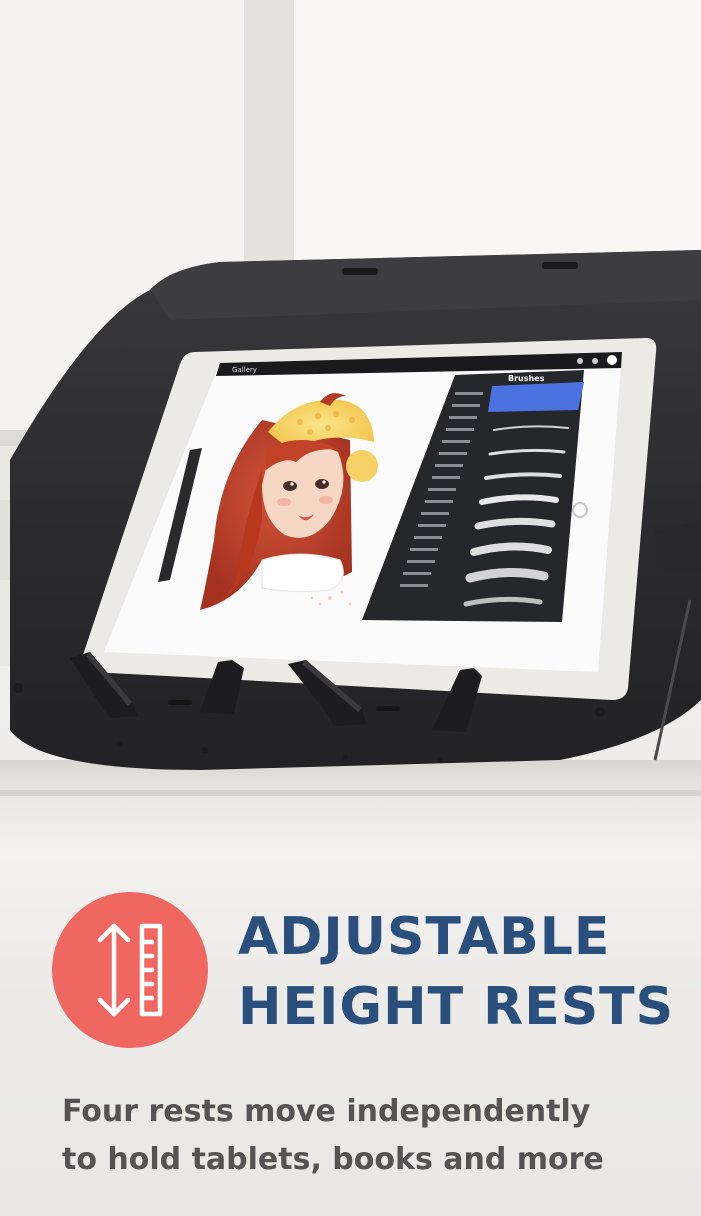  I want to click on height-adjust-ruler-icon, so click(130, 970).